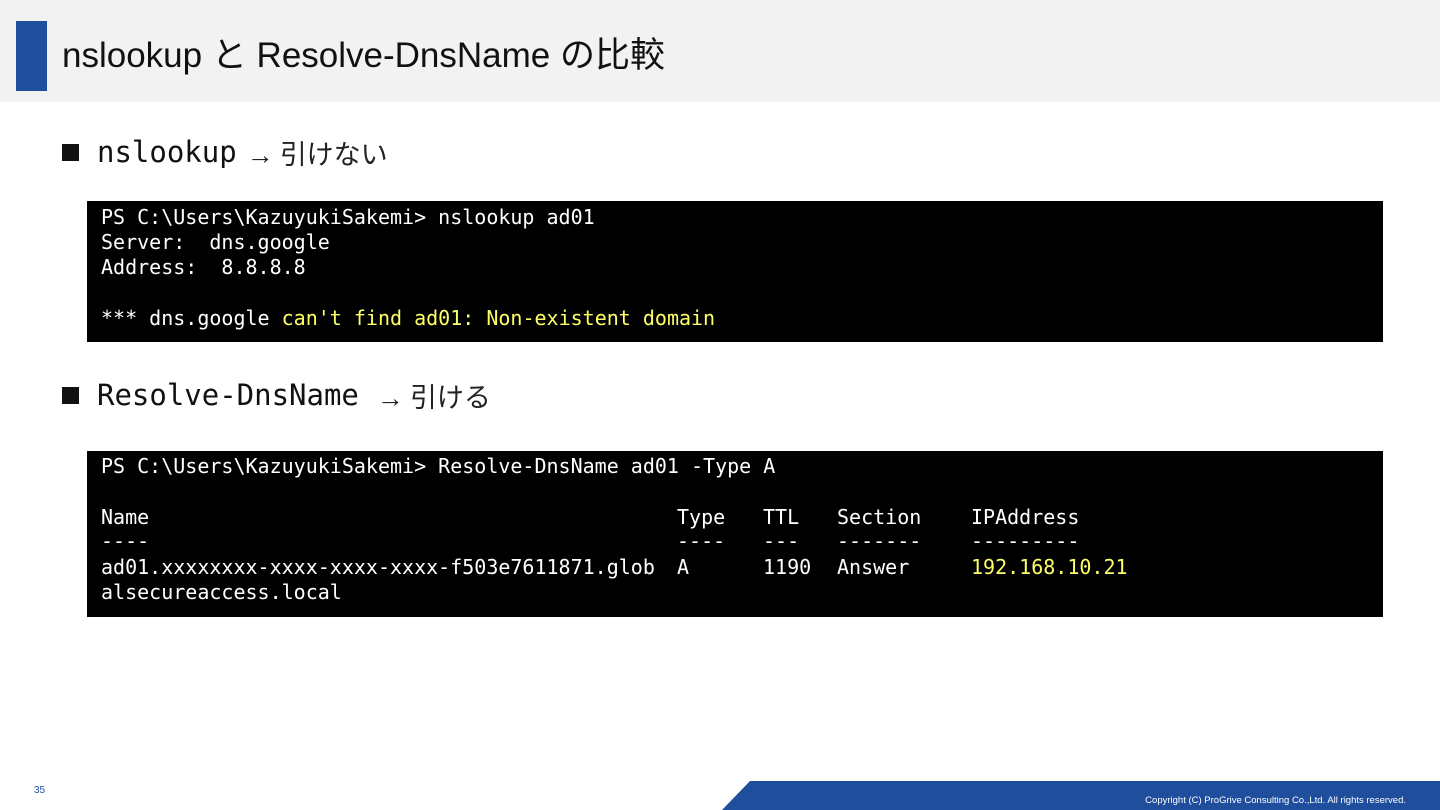  I want to click on result-type: A, so click(683, 567).